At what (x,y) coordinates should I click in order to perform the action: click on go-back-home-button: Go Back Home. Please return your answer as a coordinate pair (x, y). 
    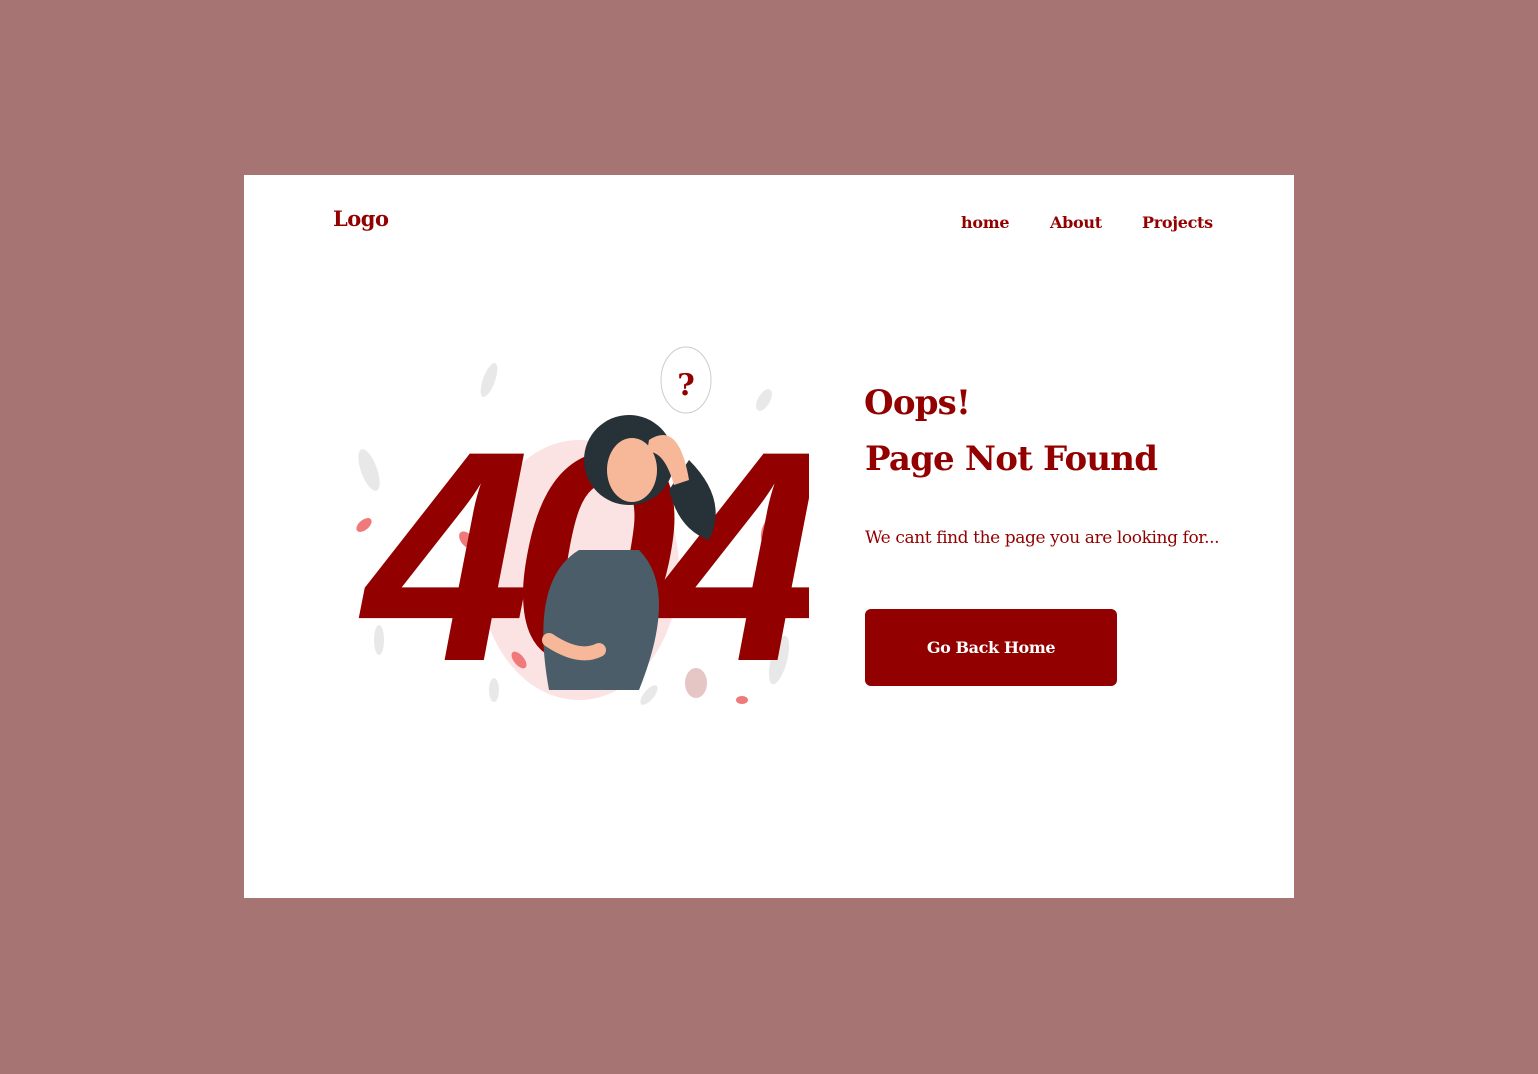
    Looking at the image, I should click on (991, 647).